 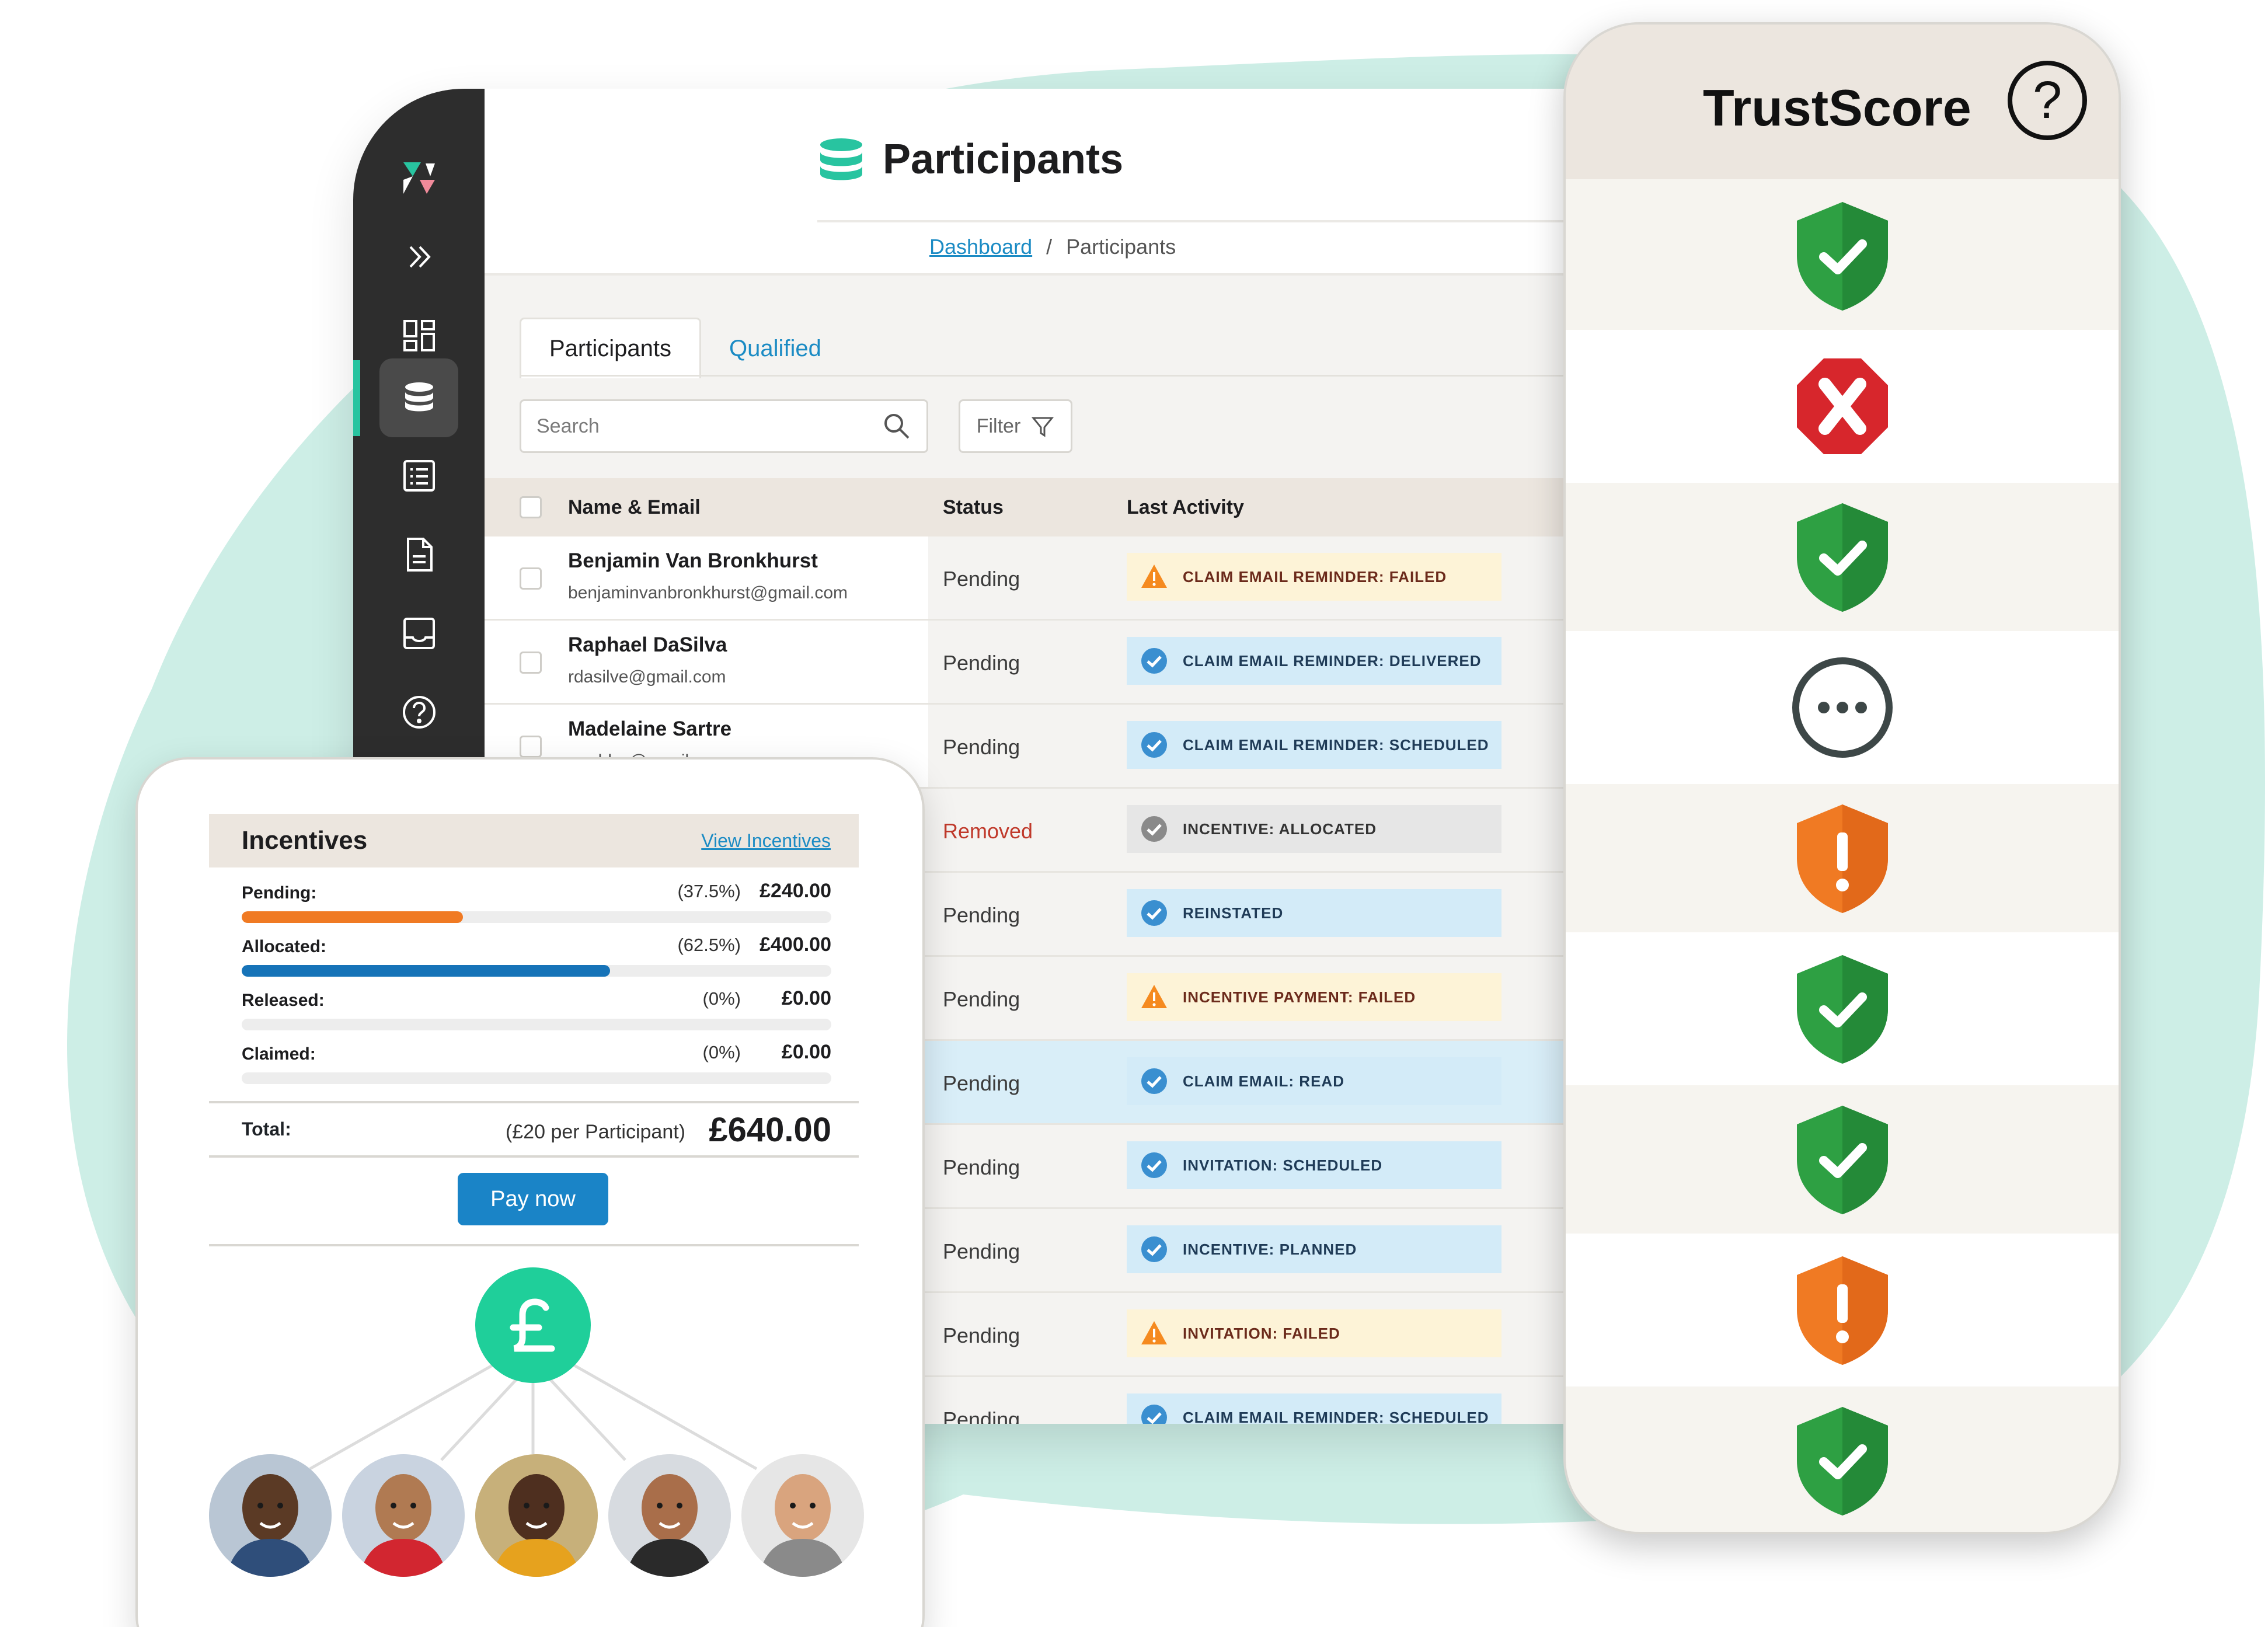 I want to click on incentives-total: Total: (£20 per Participant) £640.00, so click(x=536, y=1132).